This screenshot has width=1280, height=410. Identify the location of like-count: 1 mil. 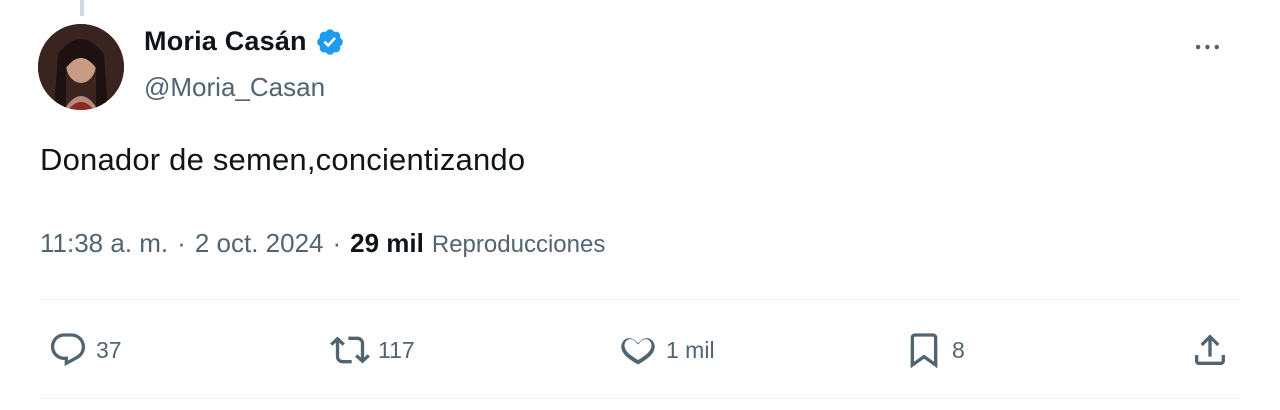
(690, 349).